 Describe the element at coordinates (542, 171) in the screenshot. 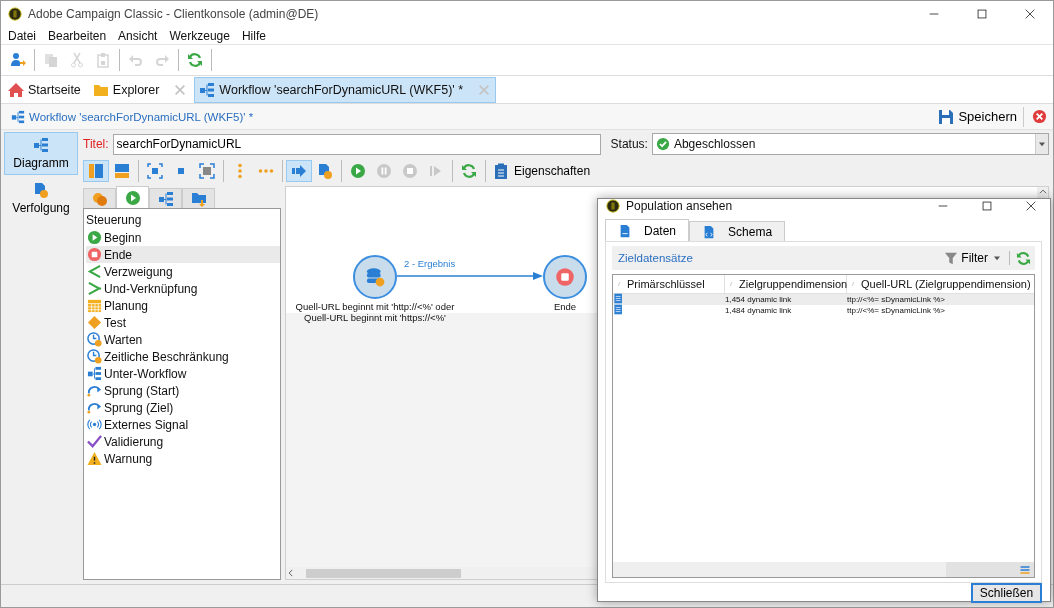

I see `properties-button: Eigenschaften` at that location.